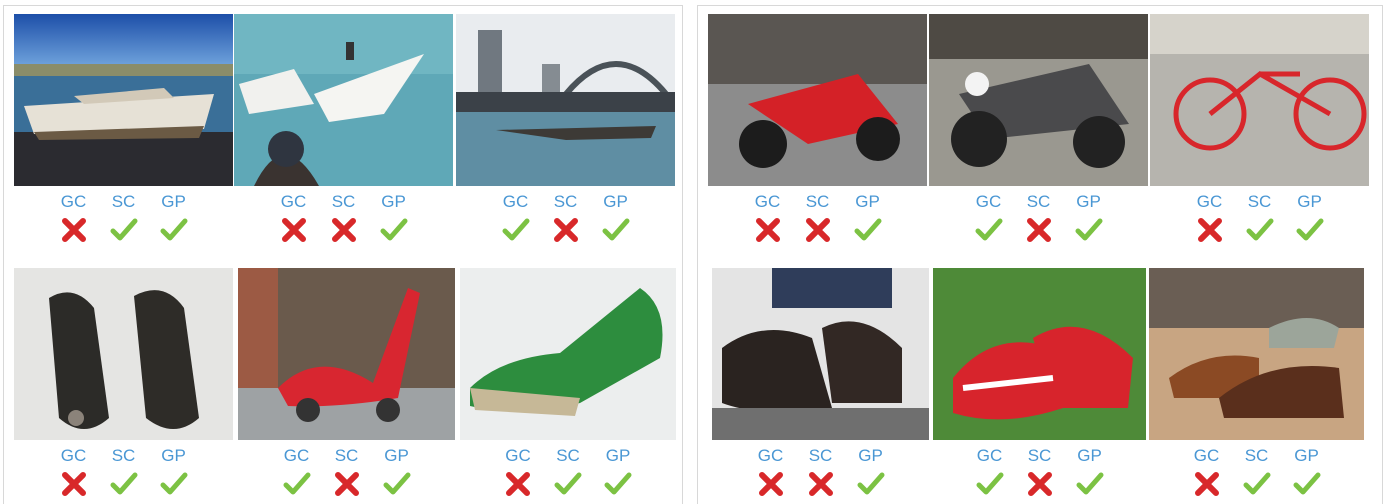 This screenshot has height=504, width=1387. What do you see at coordinates (1259, 100) in the screenshot?
I see `bicycle-photo` at bounding box center [1259, 100].